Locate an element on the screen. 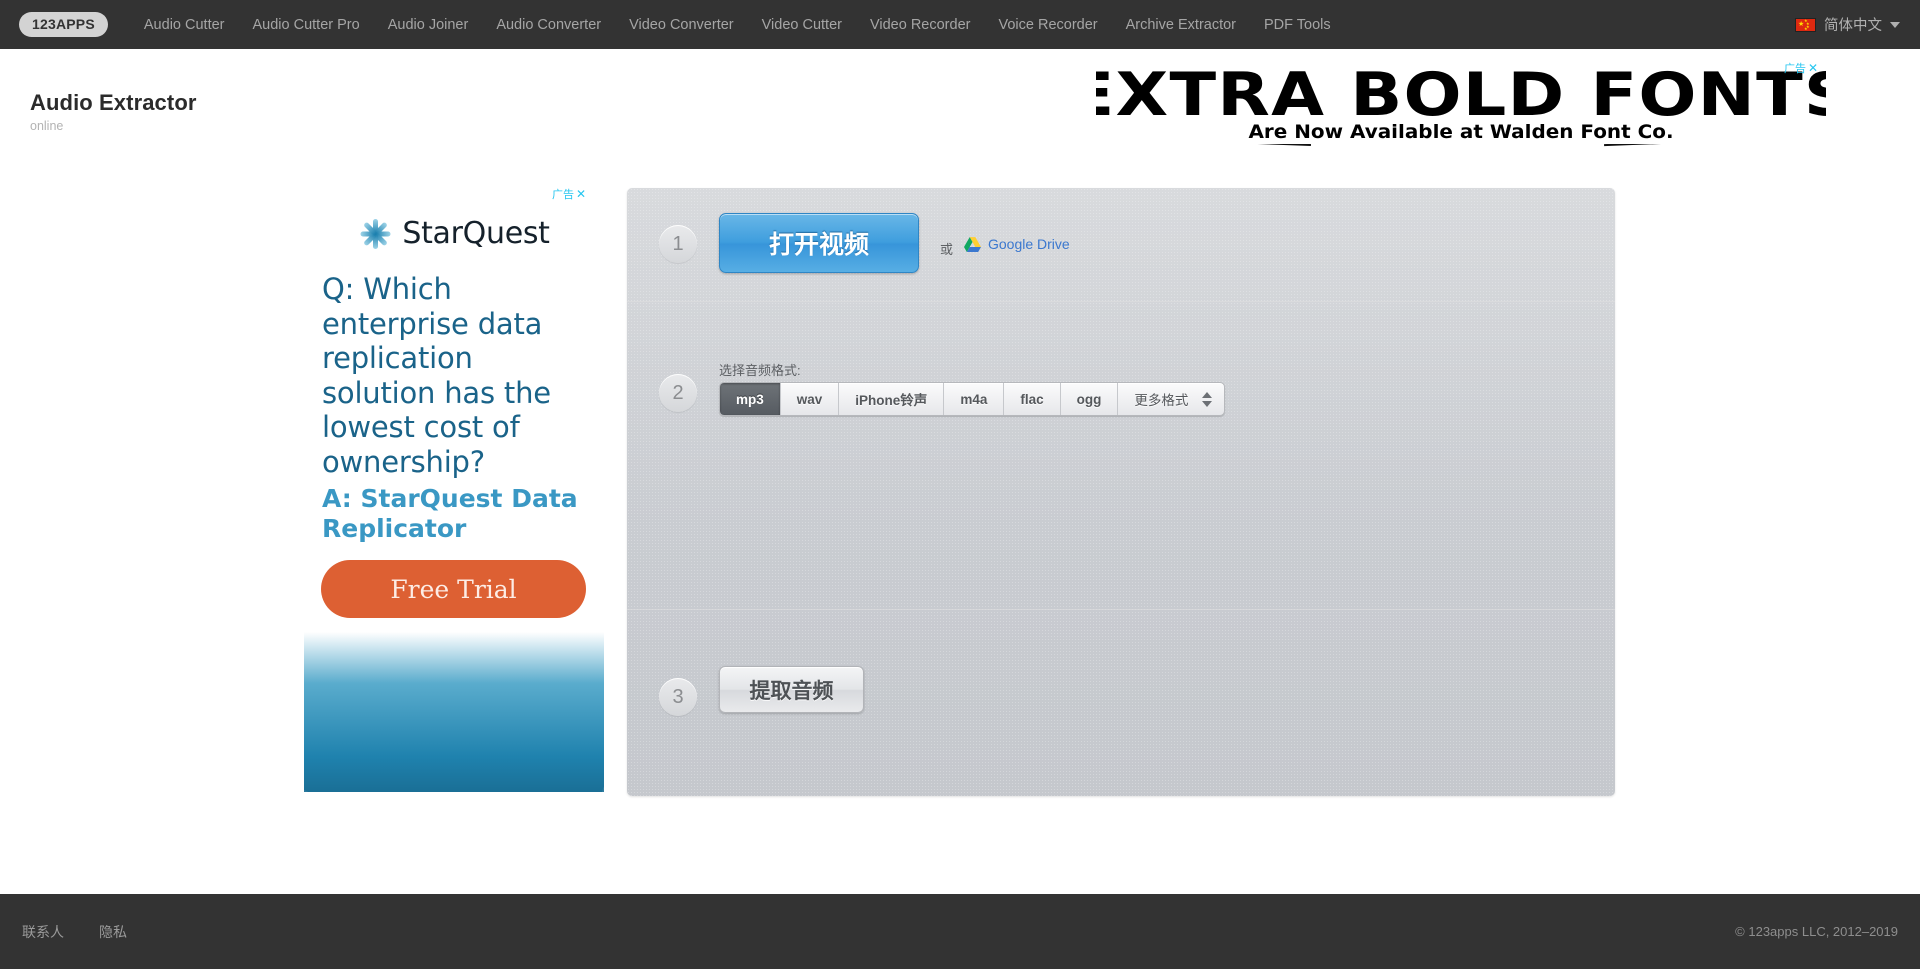 This screenshot has width=1920, height=969. banner-ad-subline: Are Now Available at Walden Font Co. is located at coordinates (1461, 132).